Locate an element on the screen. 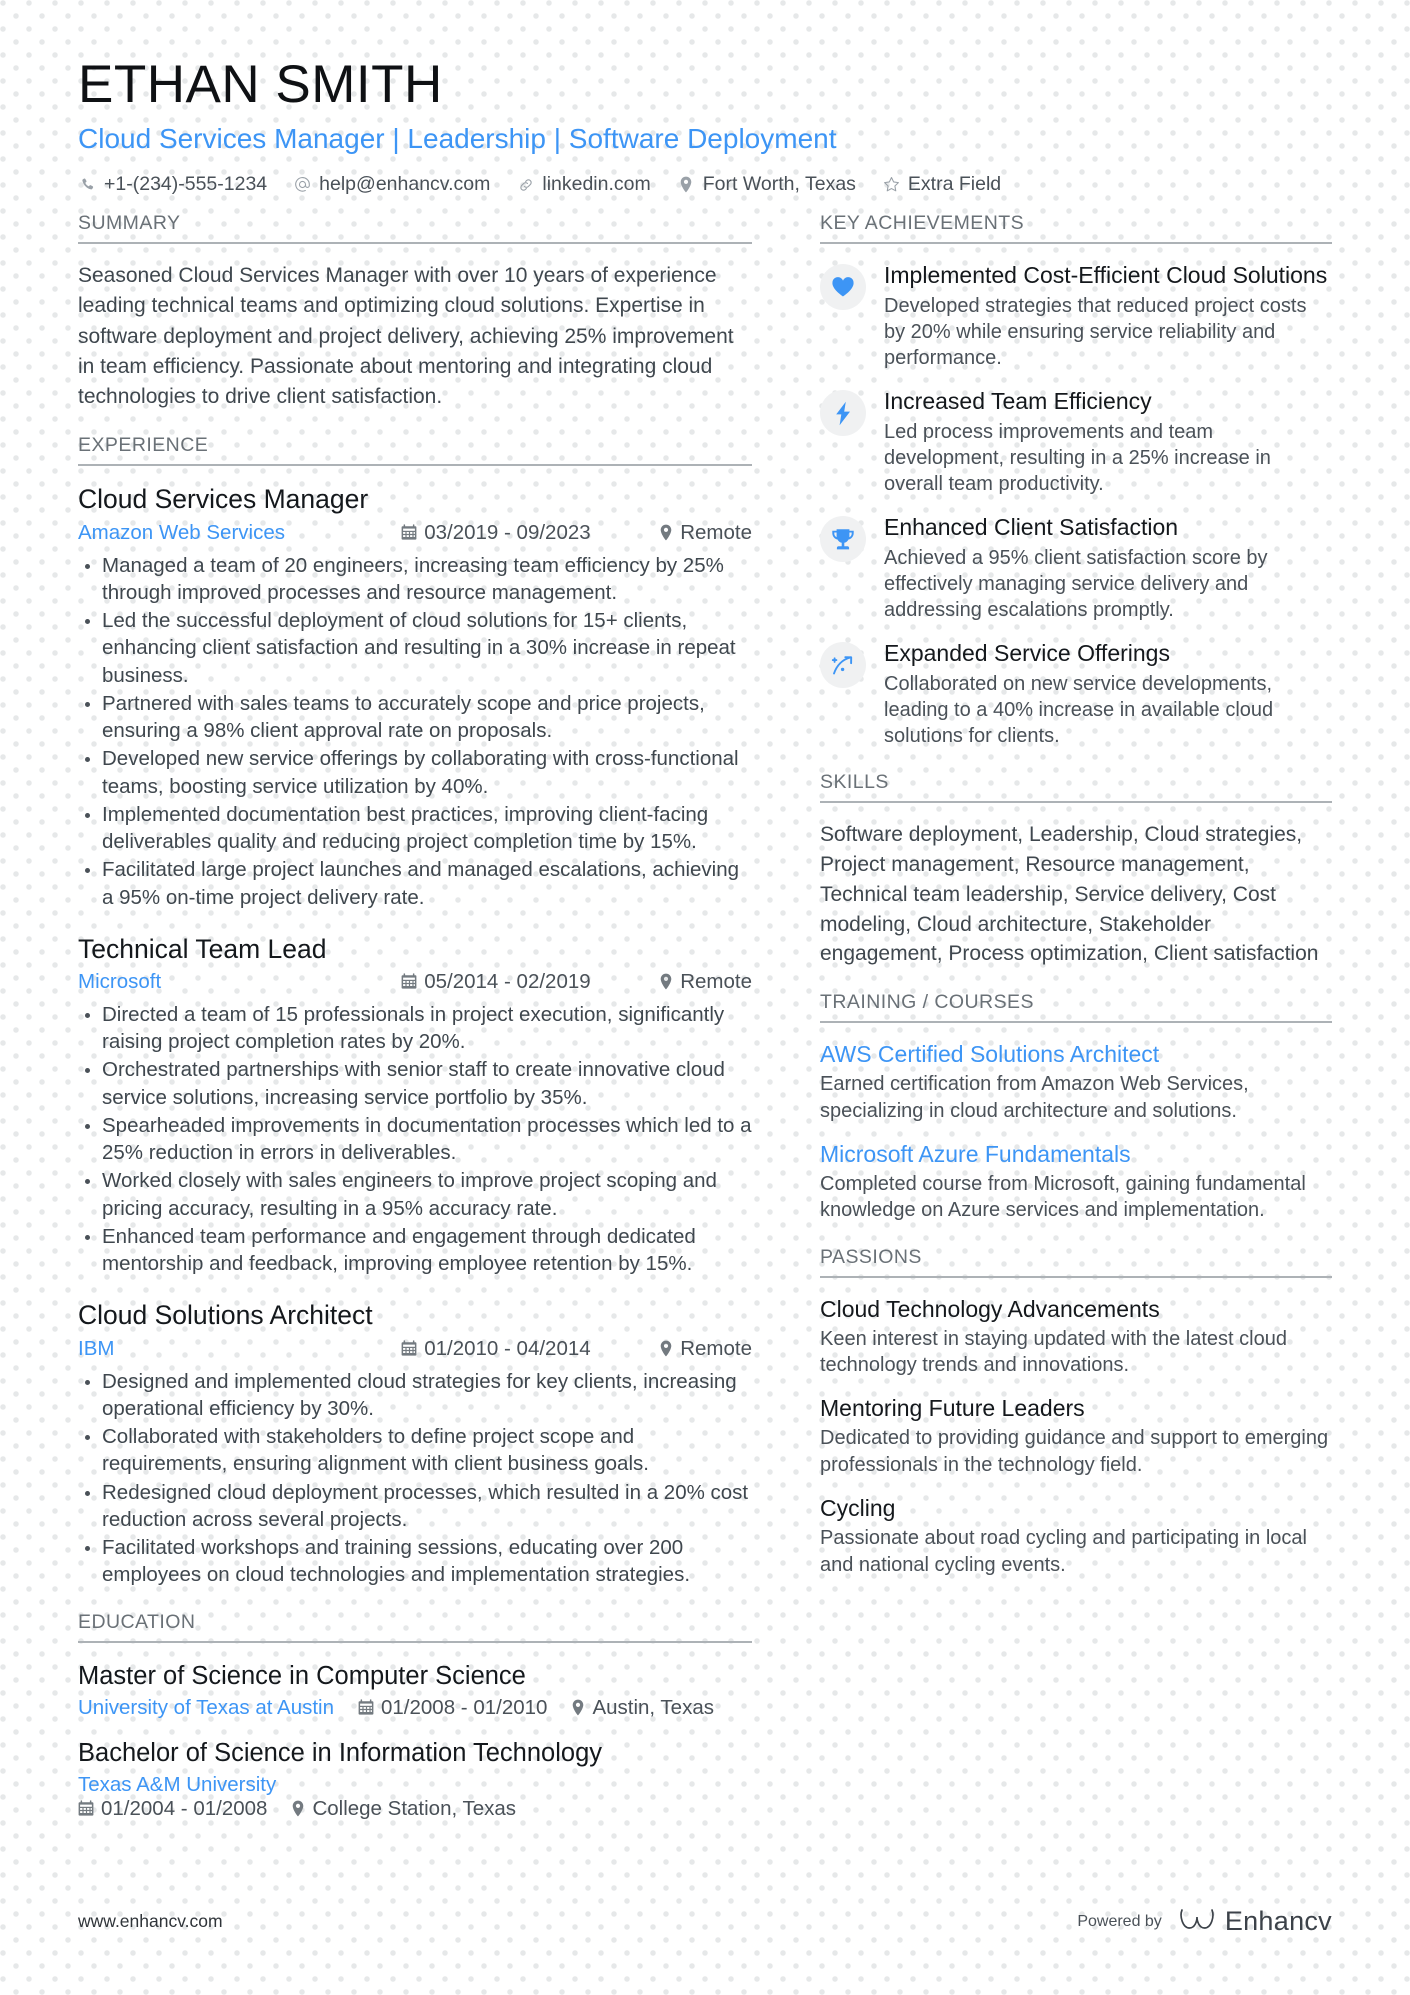 The image size is (1410, 1995). link-icon is located at coordinates (525, 185).